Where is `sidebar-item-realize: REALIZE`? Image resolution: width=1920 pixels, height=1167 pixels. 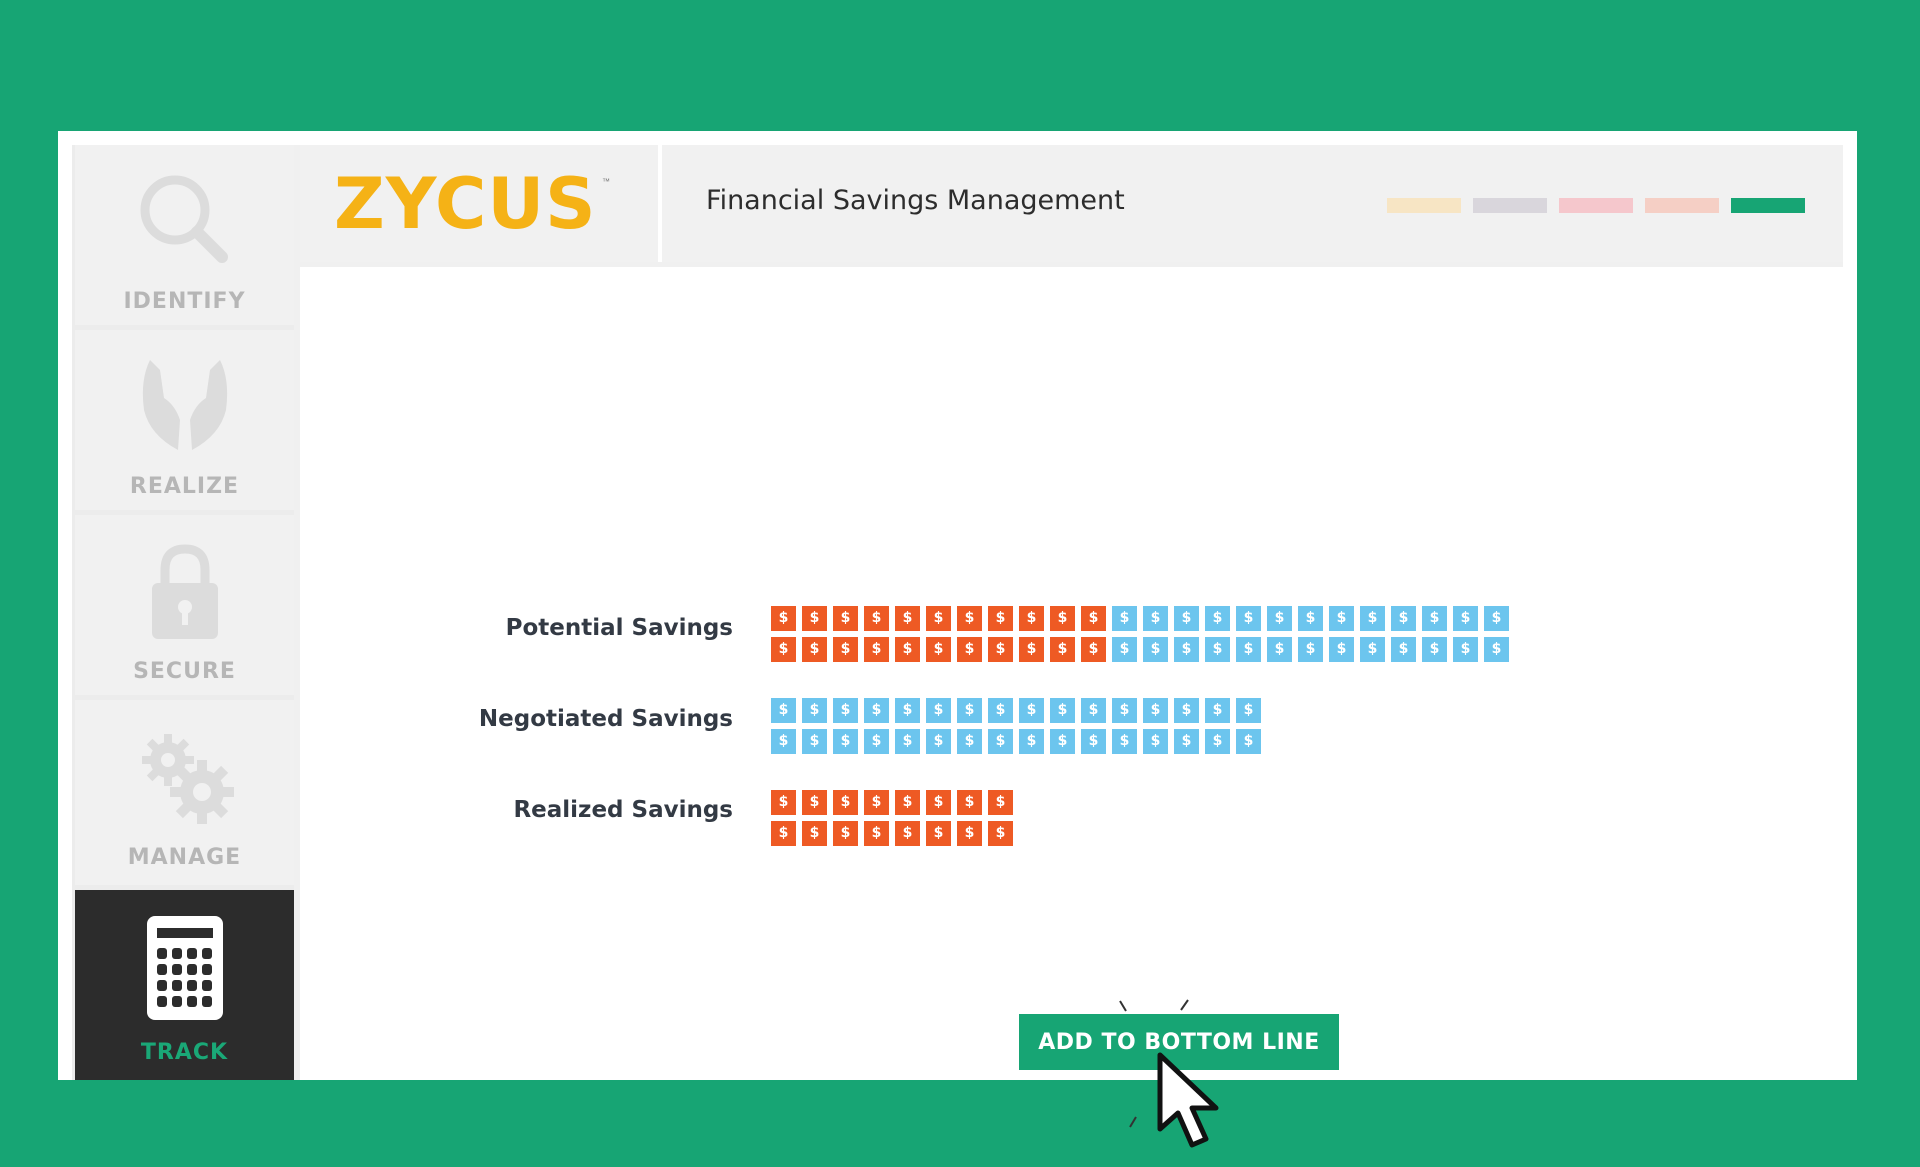 sidebar-item-realize: REALIZE is located at coordinates (184, 420).